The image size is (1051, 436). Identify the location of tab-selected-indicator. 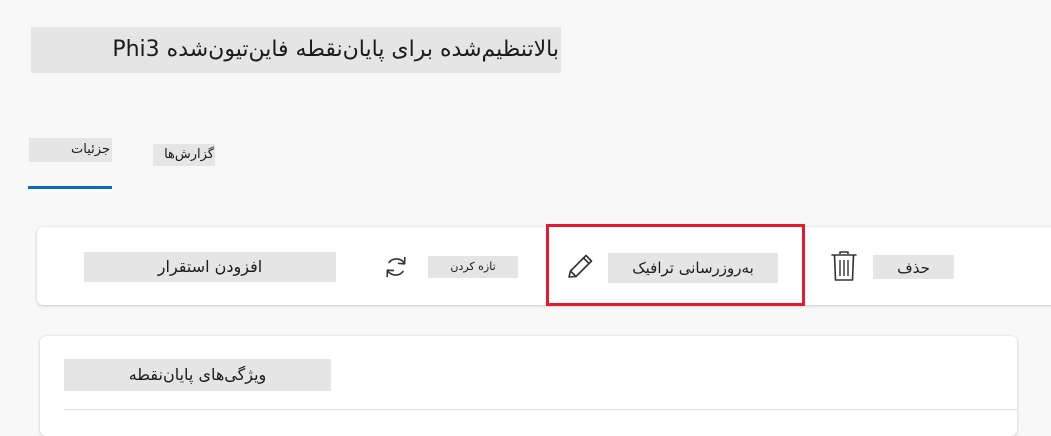
(70, 187).